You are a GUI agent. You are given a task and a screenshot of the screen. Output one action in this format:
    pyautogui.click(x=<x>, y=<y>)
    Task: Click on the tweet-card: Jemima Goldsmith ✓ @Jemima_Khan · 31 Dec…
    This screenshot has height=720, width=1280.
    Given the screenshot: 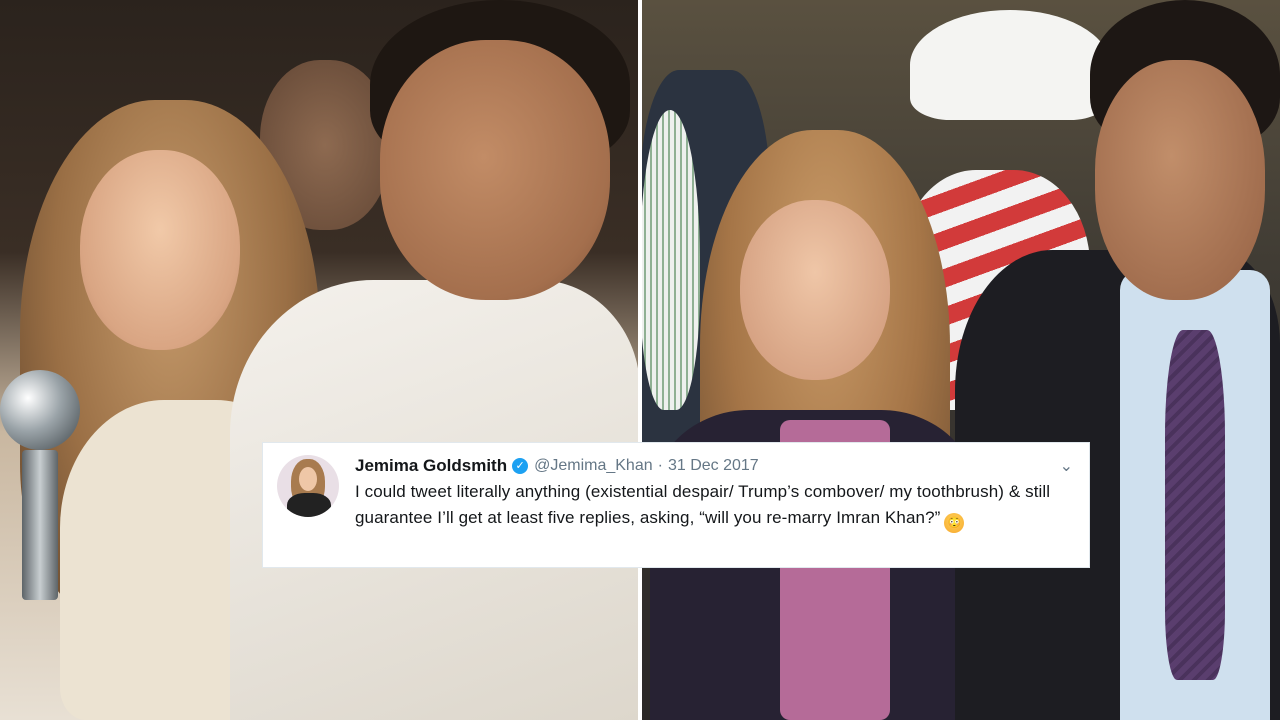 What is the action you would take?
    pyautogui.click(x=676, y=505)
    